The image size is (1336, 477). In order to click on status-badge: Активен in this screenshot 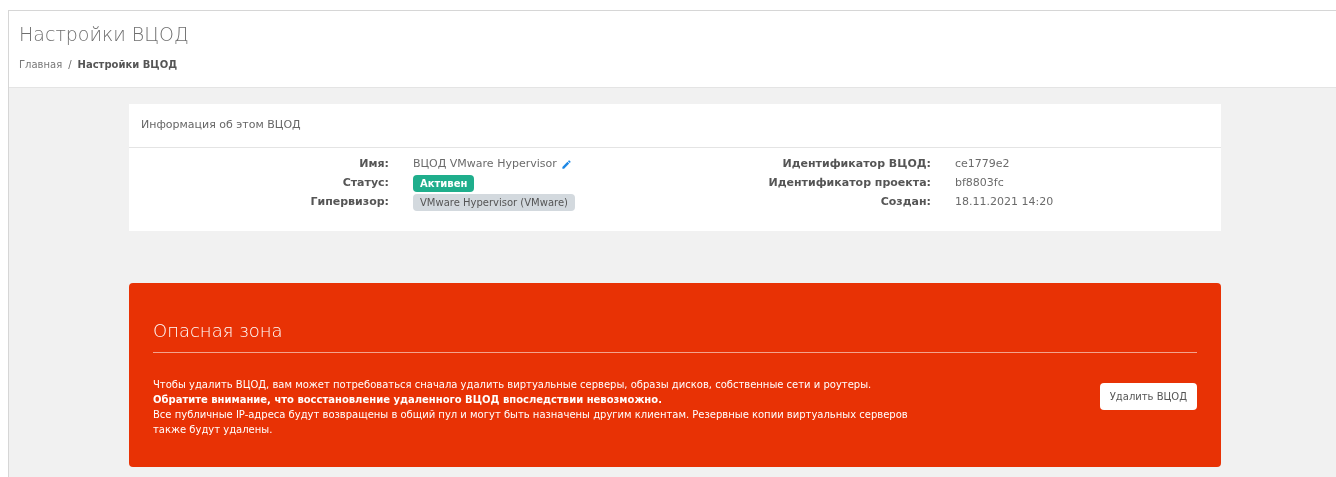, I will do `click(444, 183)`.